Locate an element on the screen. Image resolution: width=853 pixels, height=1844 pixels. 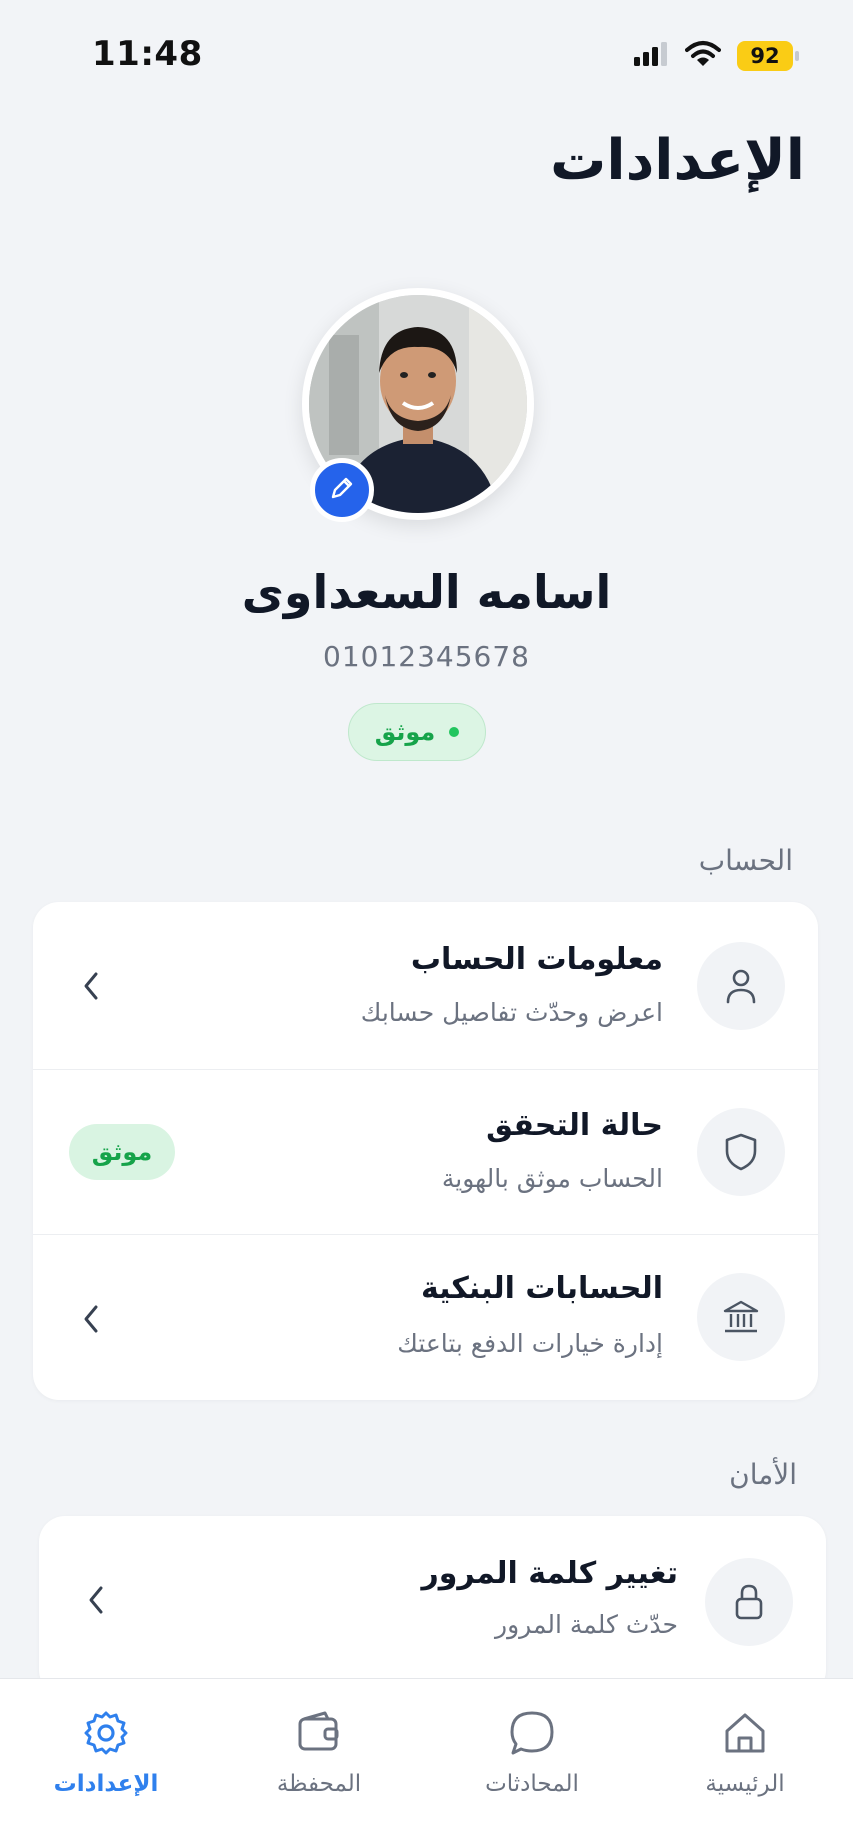
nav-item-settings: الإعدادات is located at coordinates (106, 1751).